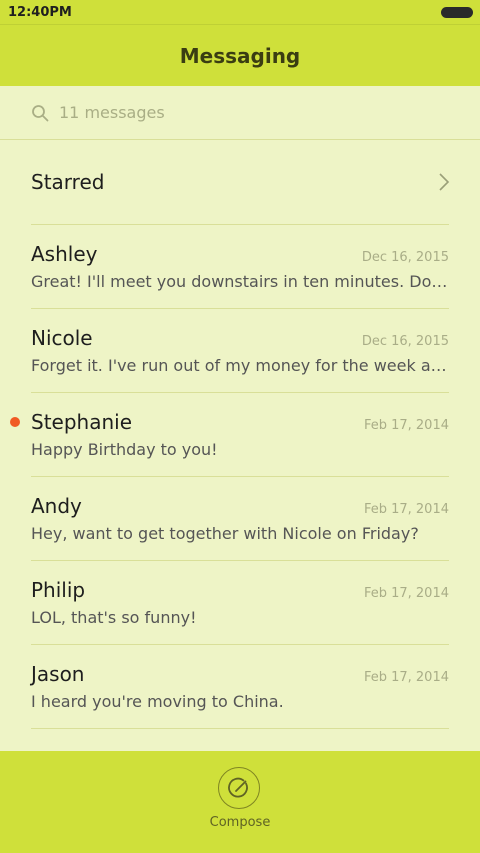 This screenshot has height=853, width=480. Describe the element at coordinates (15, 422) in the screenshot. I see `unread-indicator` at that location.